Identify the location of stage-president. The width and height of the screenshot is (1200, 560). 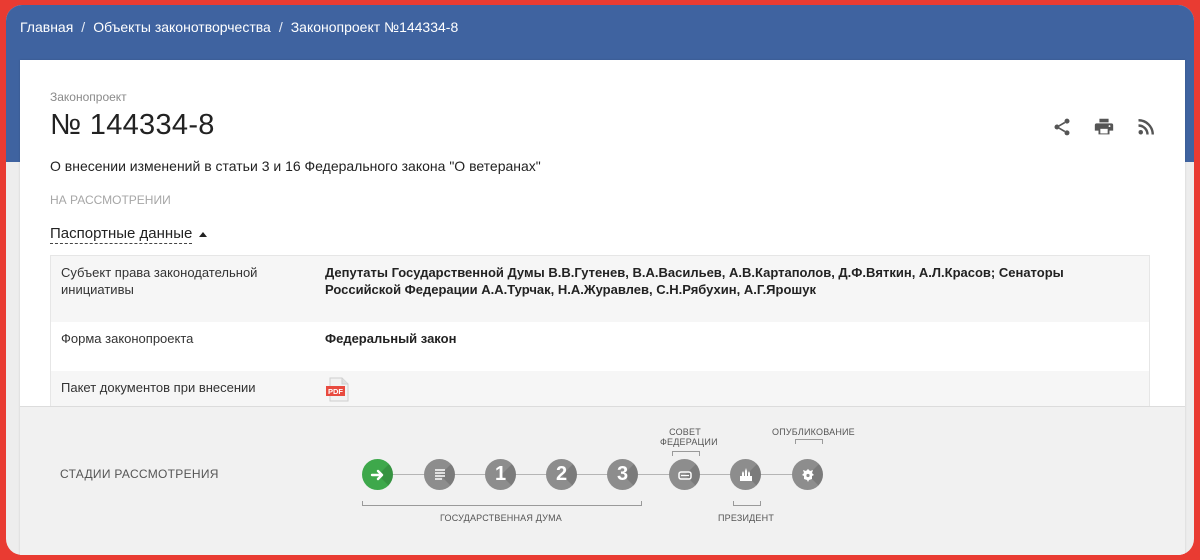
(745, 474).